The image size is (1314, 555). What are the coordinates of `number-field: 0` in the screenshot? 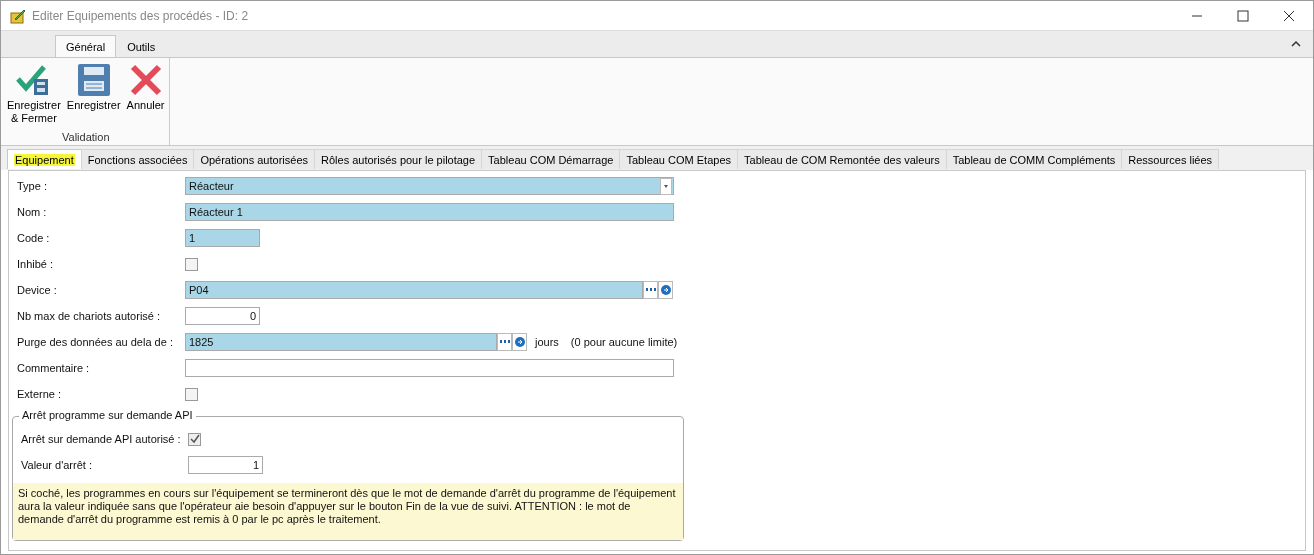 It's located at (222, 316).